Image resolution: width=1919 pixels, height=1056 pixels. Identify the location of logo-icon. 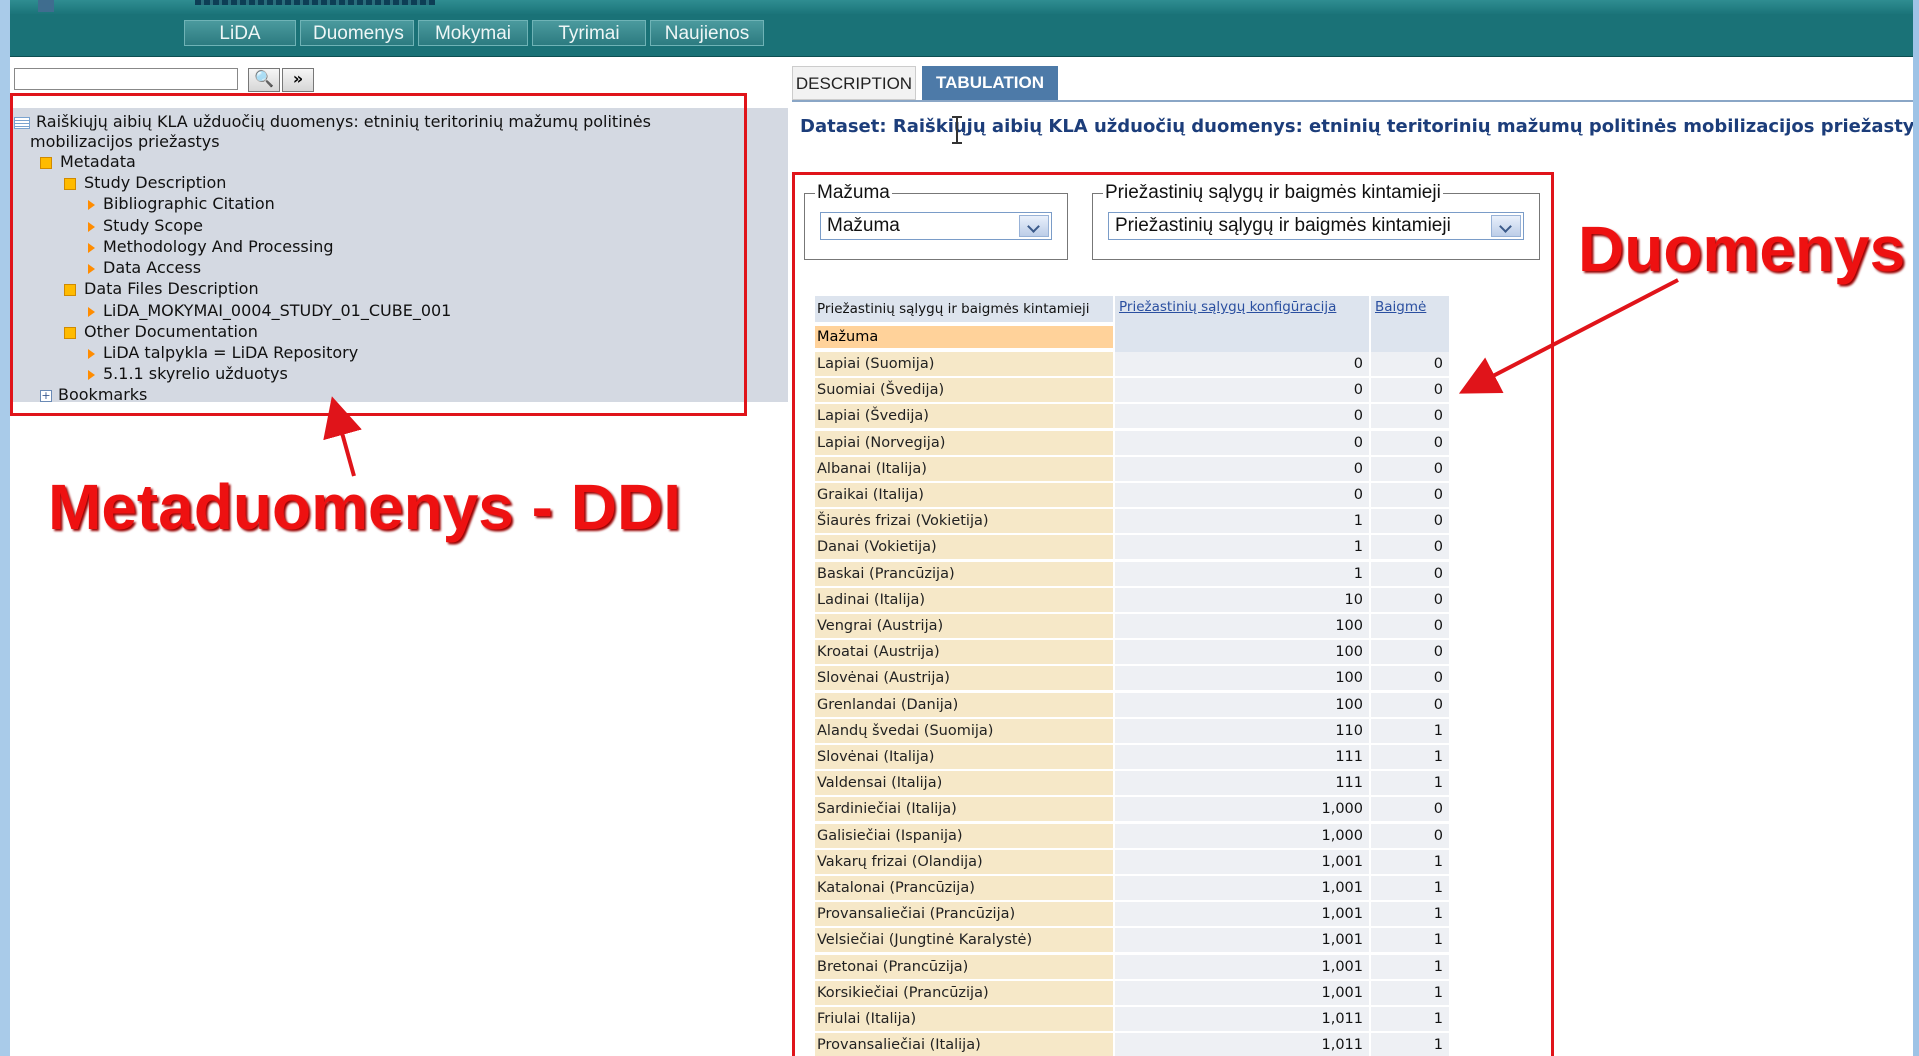
(46, 6).